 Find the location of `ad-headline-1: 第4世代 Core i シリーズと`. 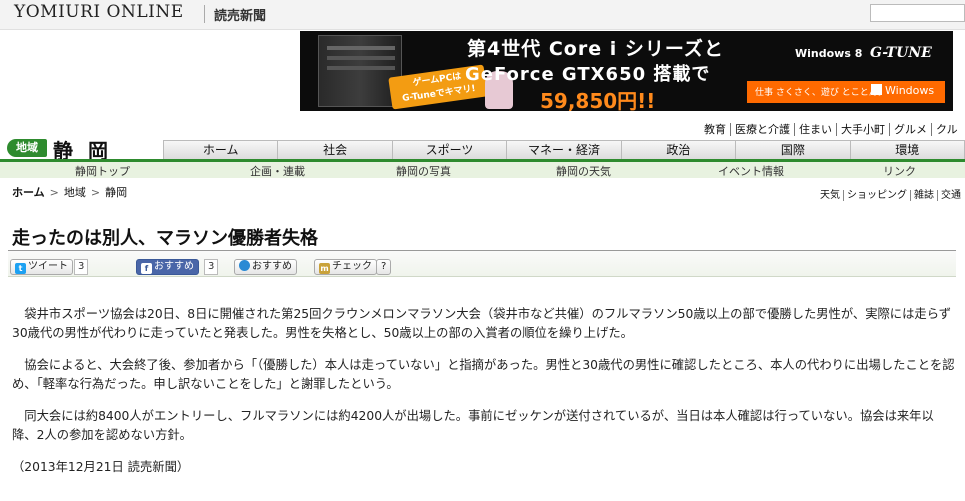

ad-headline-1: 第4世代 Core i シリーズと is located at coordinates (595, 49).